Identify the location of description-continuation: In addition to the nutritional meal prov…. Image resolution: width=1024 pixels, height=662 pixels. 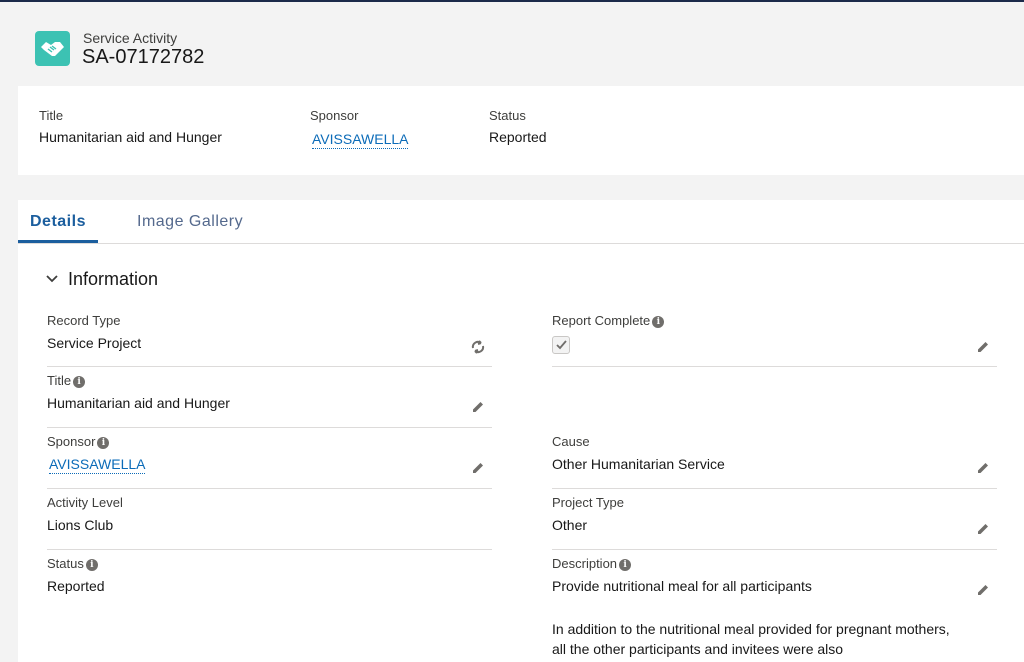
(751, 639).